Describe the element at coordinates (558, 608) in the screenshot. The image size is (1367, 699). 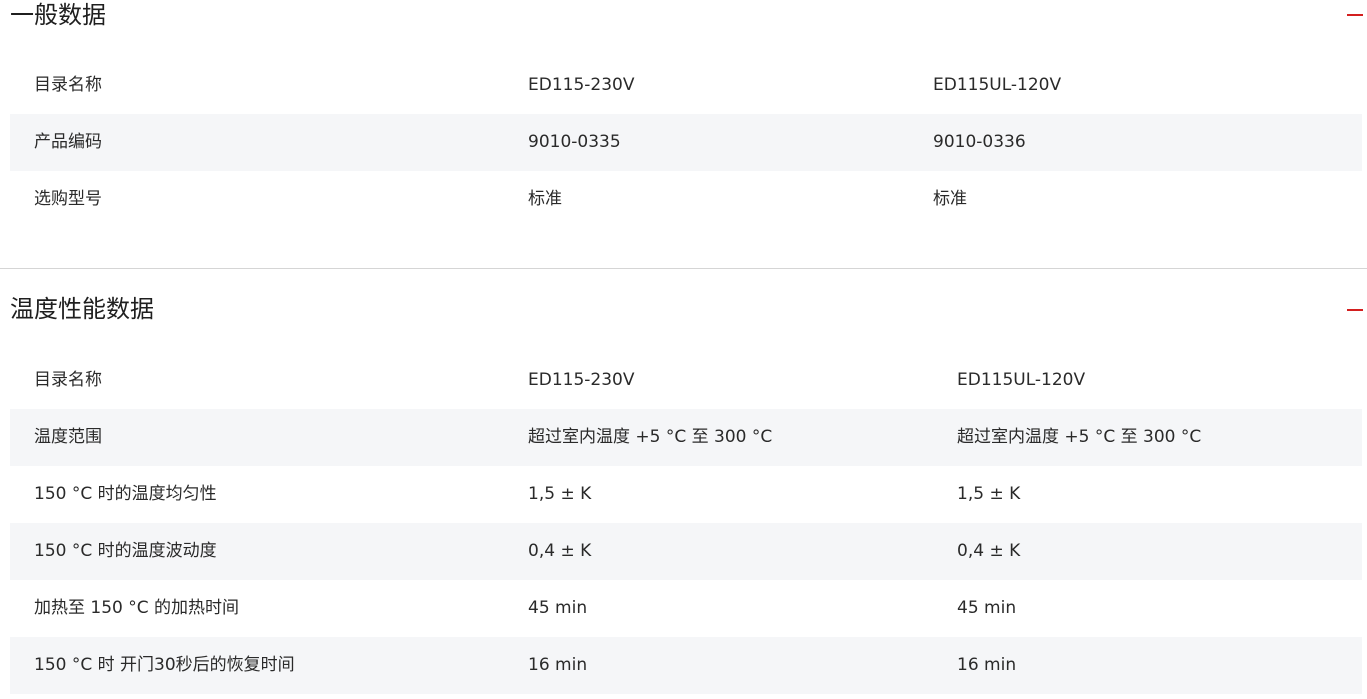
I see `cell-model-1: 45 min` at that location.